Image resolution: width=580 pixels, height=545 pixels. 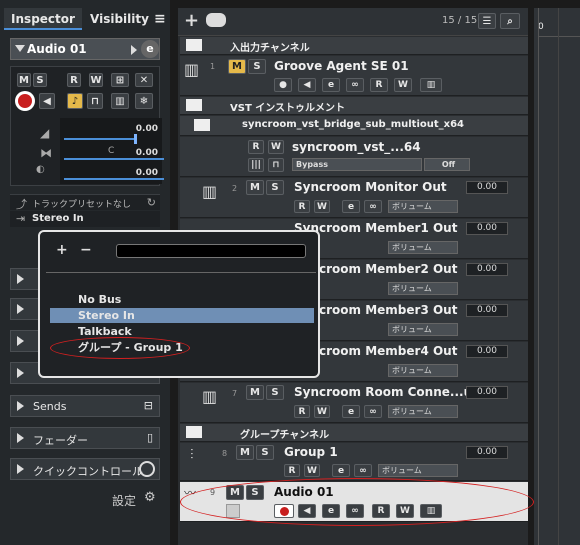 I want to click on cloud-icon, so click(x=216, y=20).